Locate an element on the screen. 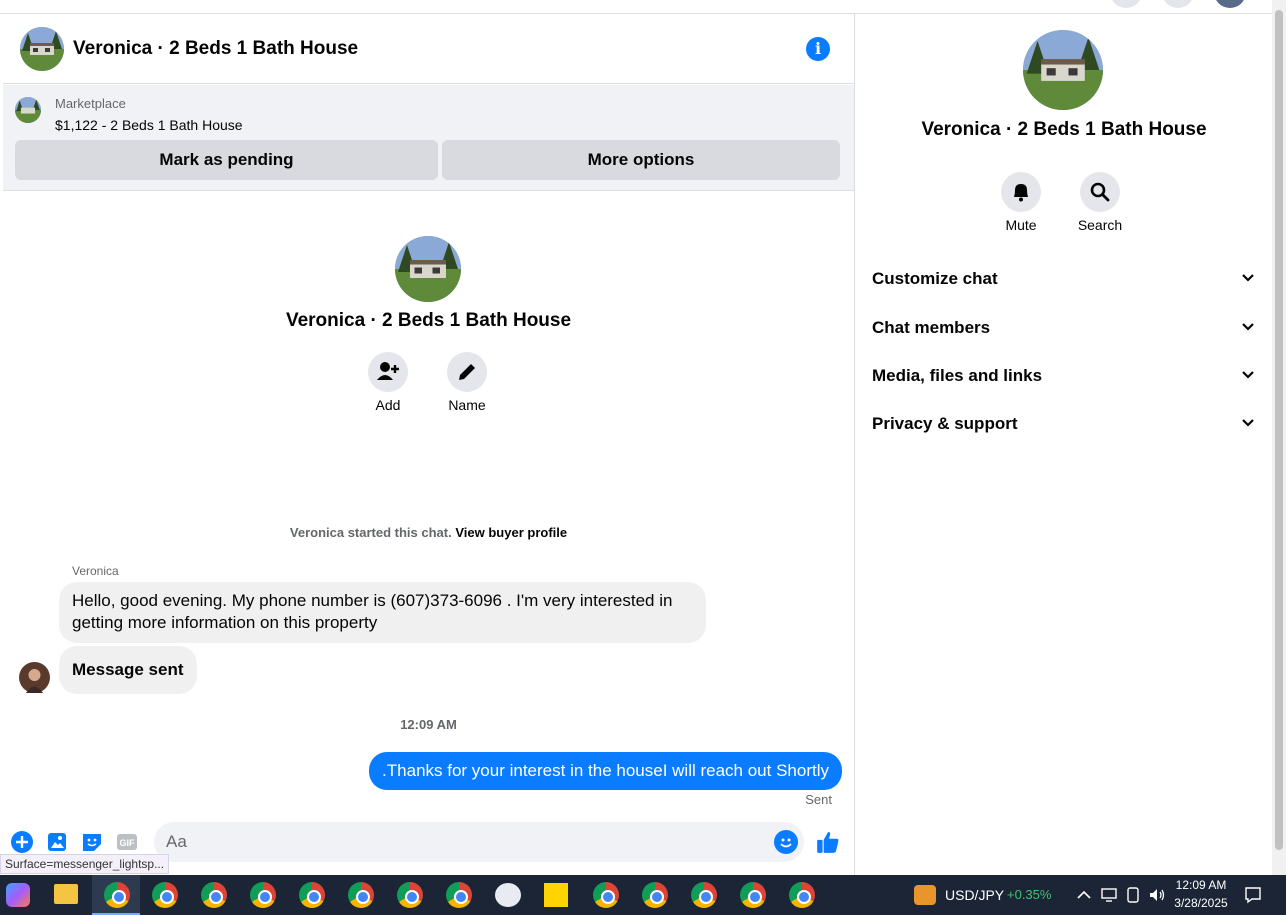 The image size is (1286, 915). sticky-notes-icon is located at coordinates (556, 895).